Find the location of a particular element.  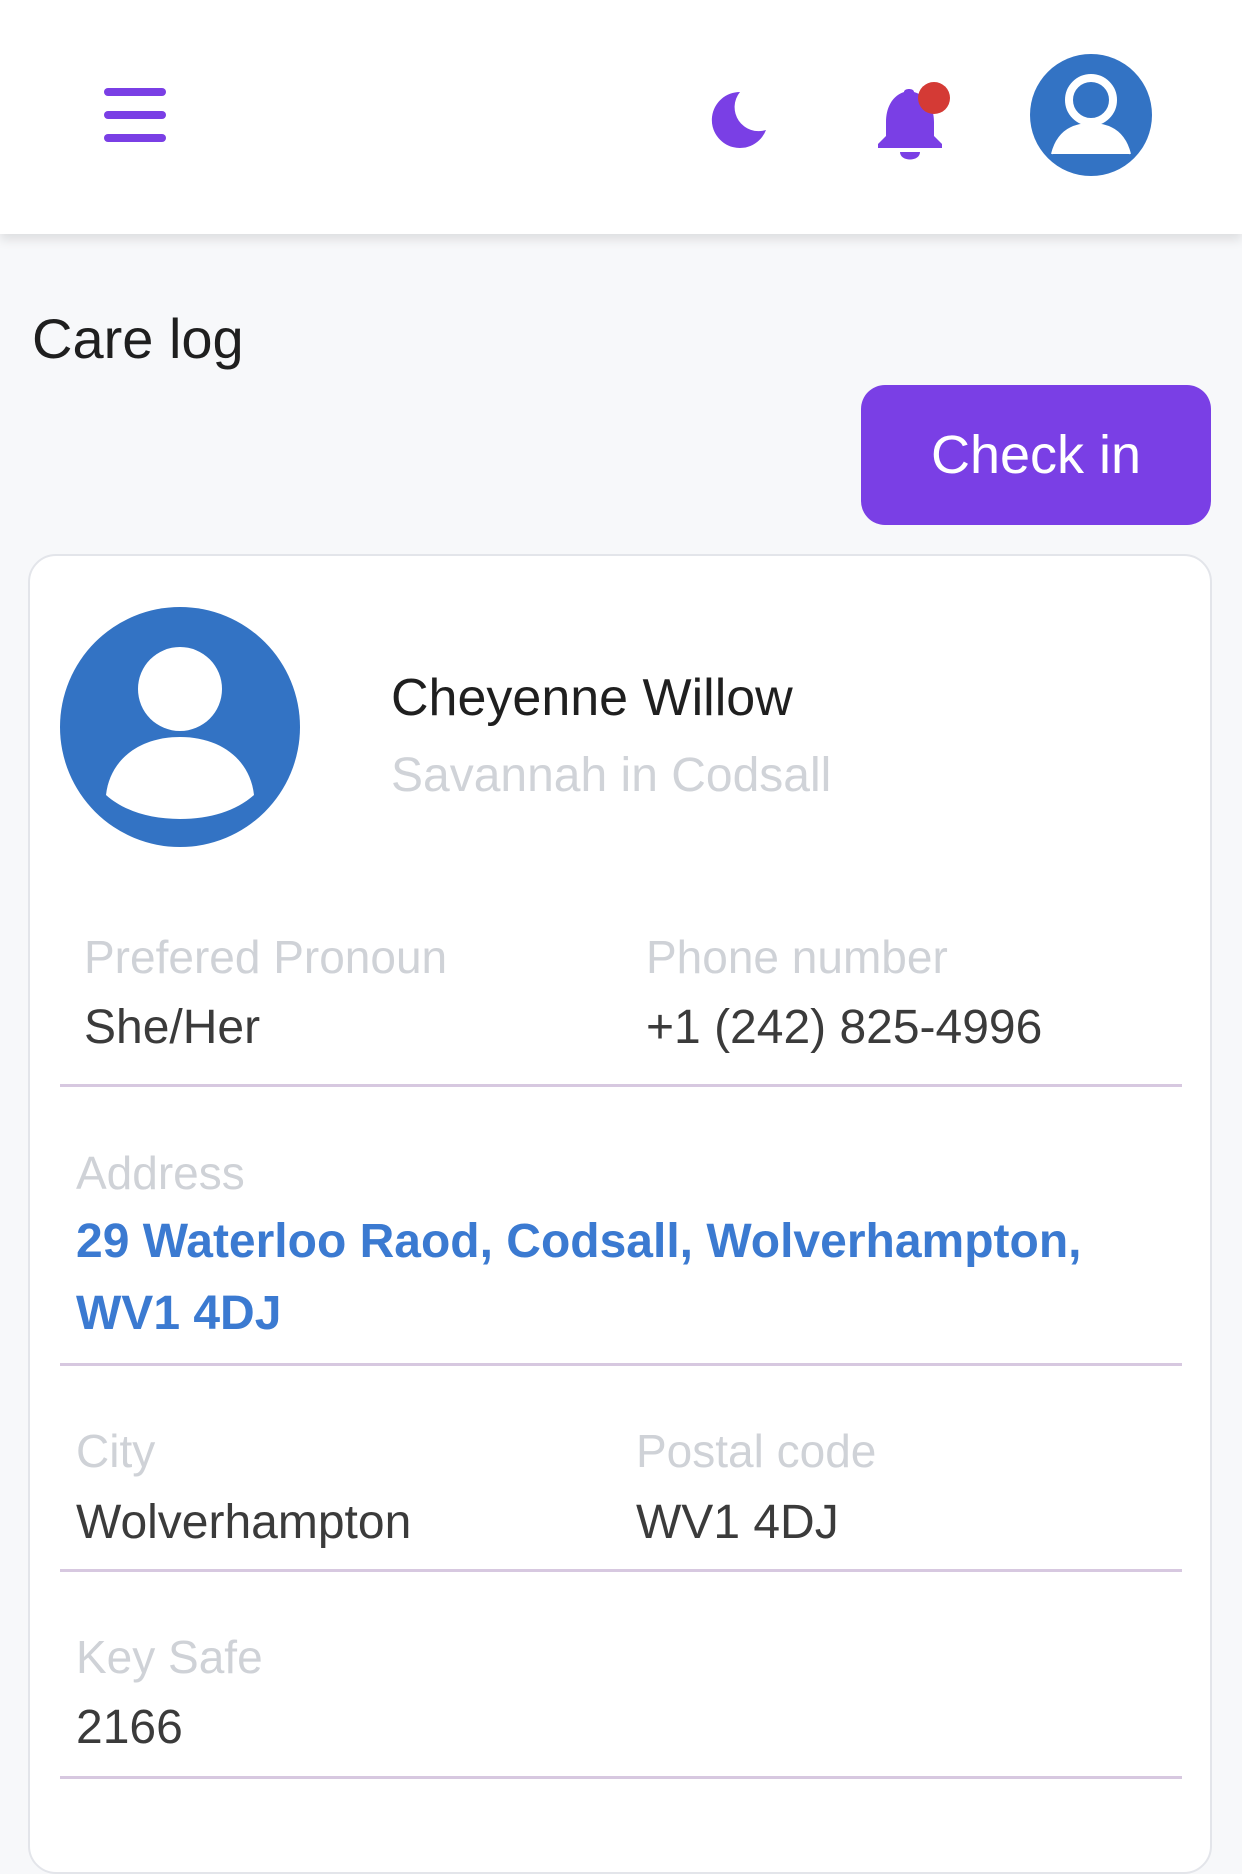

city-value: Wolverhampton is located at coordinates (244, 1522).